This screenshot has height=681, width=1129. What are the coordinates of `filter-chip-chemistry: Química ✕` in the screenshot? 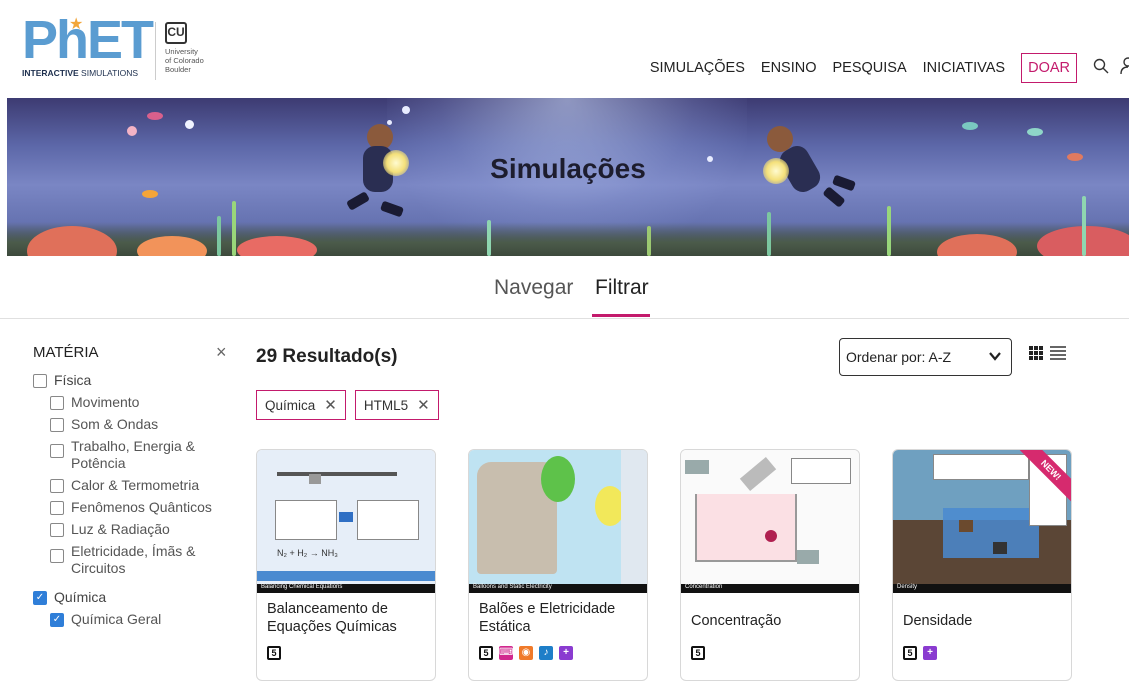 It's located at (301, 405).